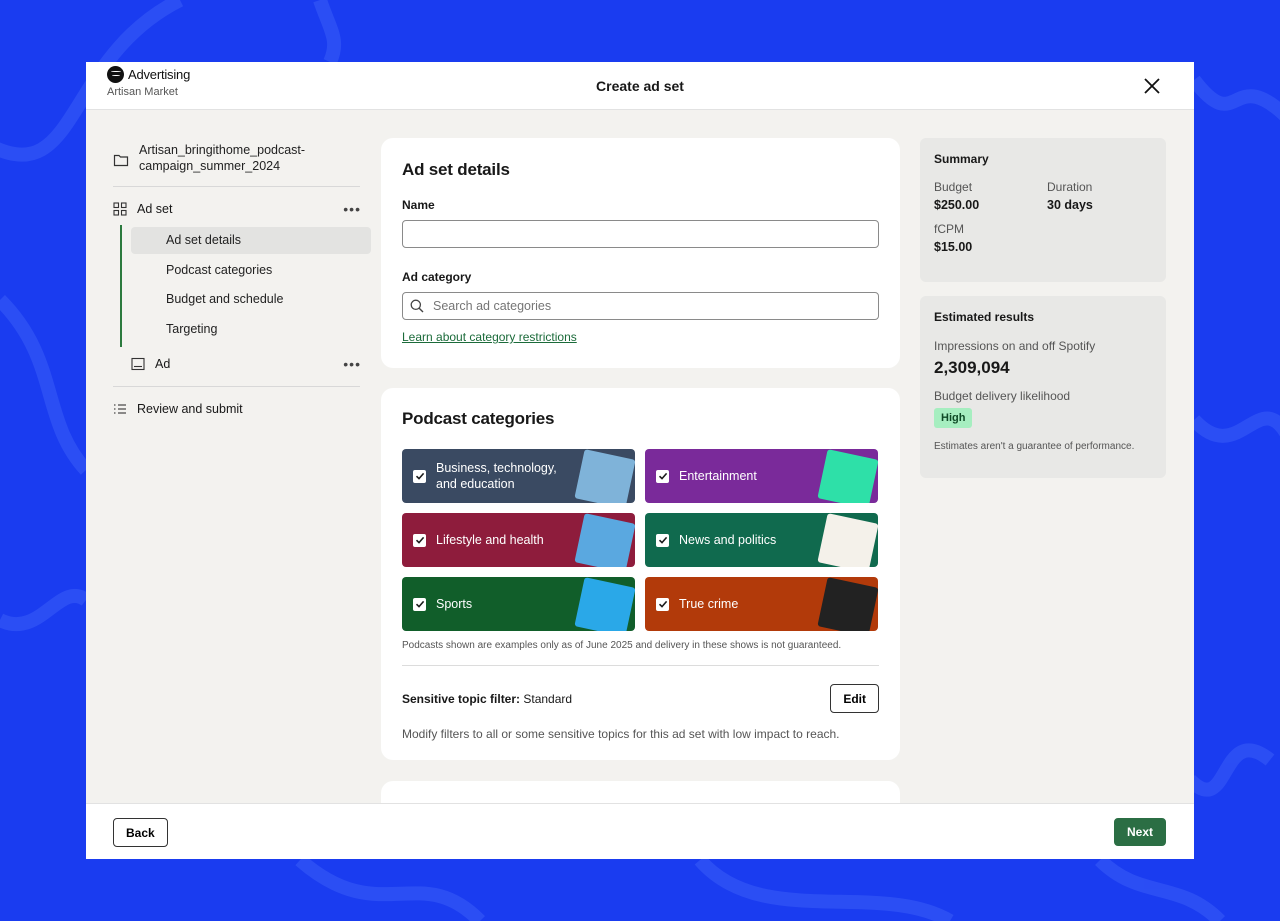 The image size is (1280, 921). What do you see at coordinates (949, 229) in the screenshot?
I see `fcpm-label: fCPM` at bounding box center [949, 229].